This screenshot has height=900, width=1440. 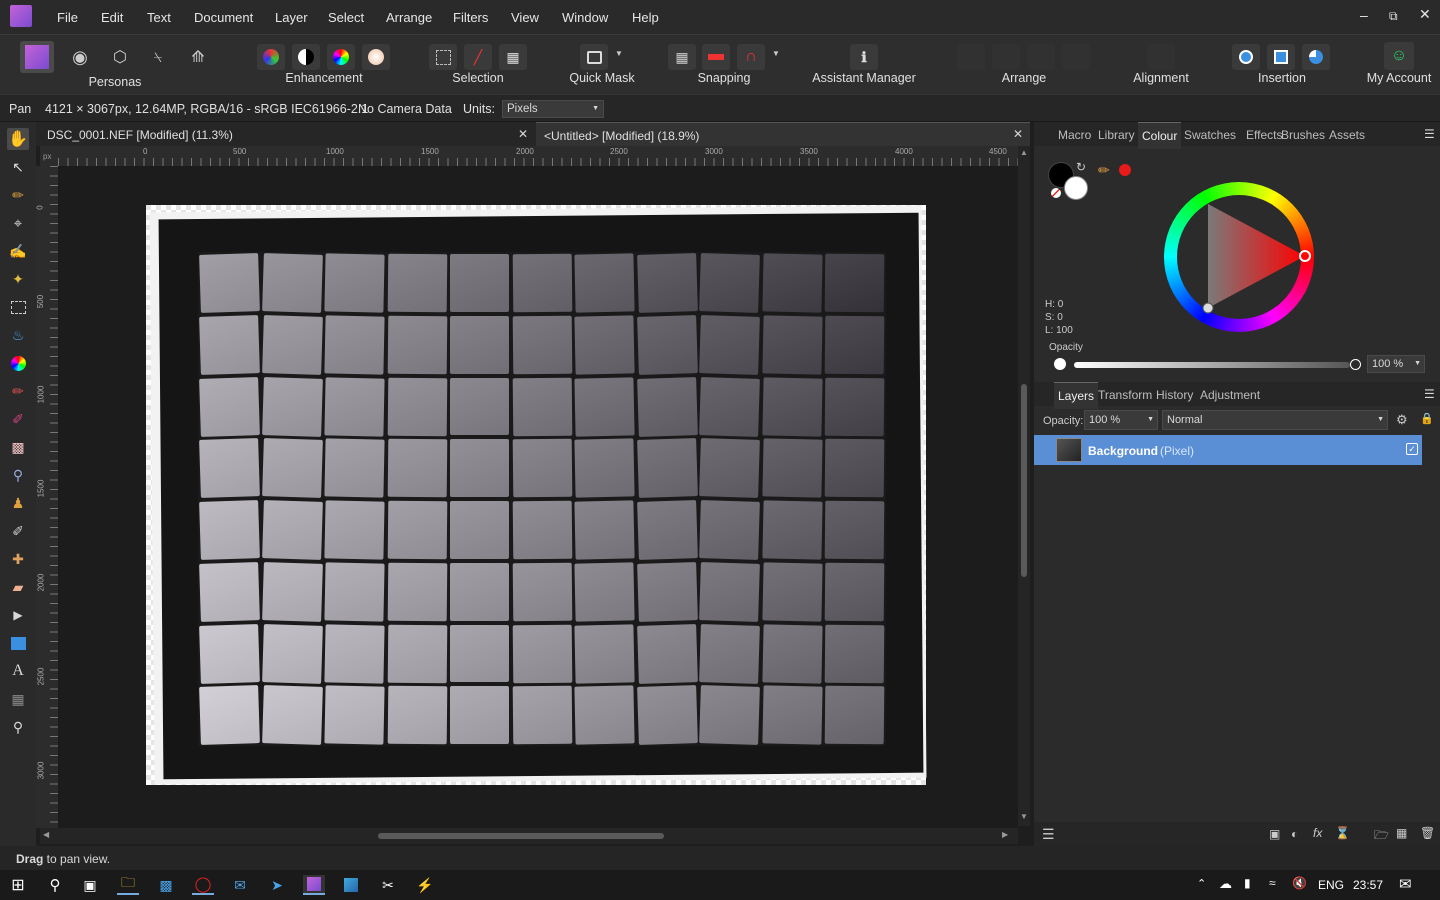 I want to click on restore-icon: ⧉, so click(x=1393, y=16).